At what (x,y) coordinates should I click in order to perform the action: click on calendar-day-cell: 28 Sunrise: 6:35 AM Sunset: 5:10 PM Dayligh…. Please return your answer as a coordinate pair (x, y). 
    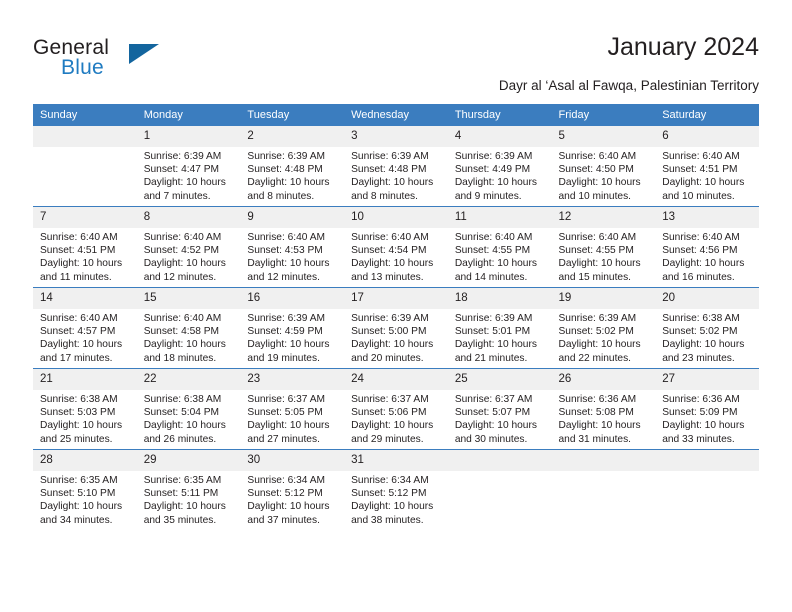
    Looking at the image, I should click on (85, 489).